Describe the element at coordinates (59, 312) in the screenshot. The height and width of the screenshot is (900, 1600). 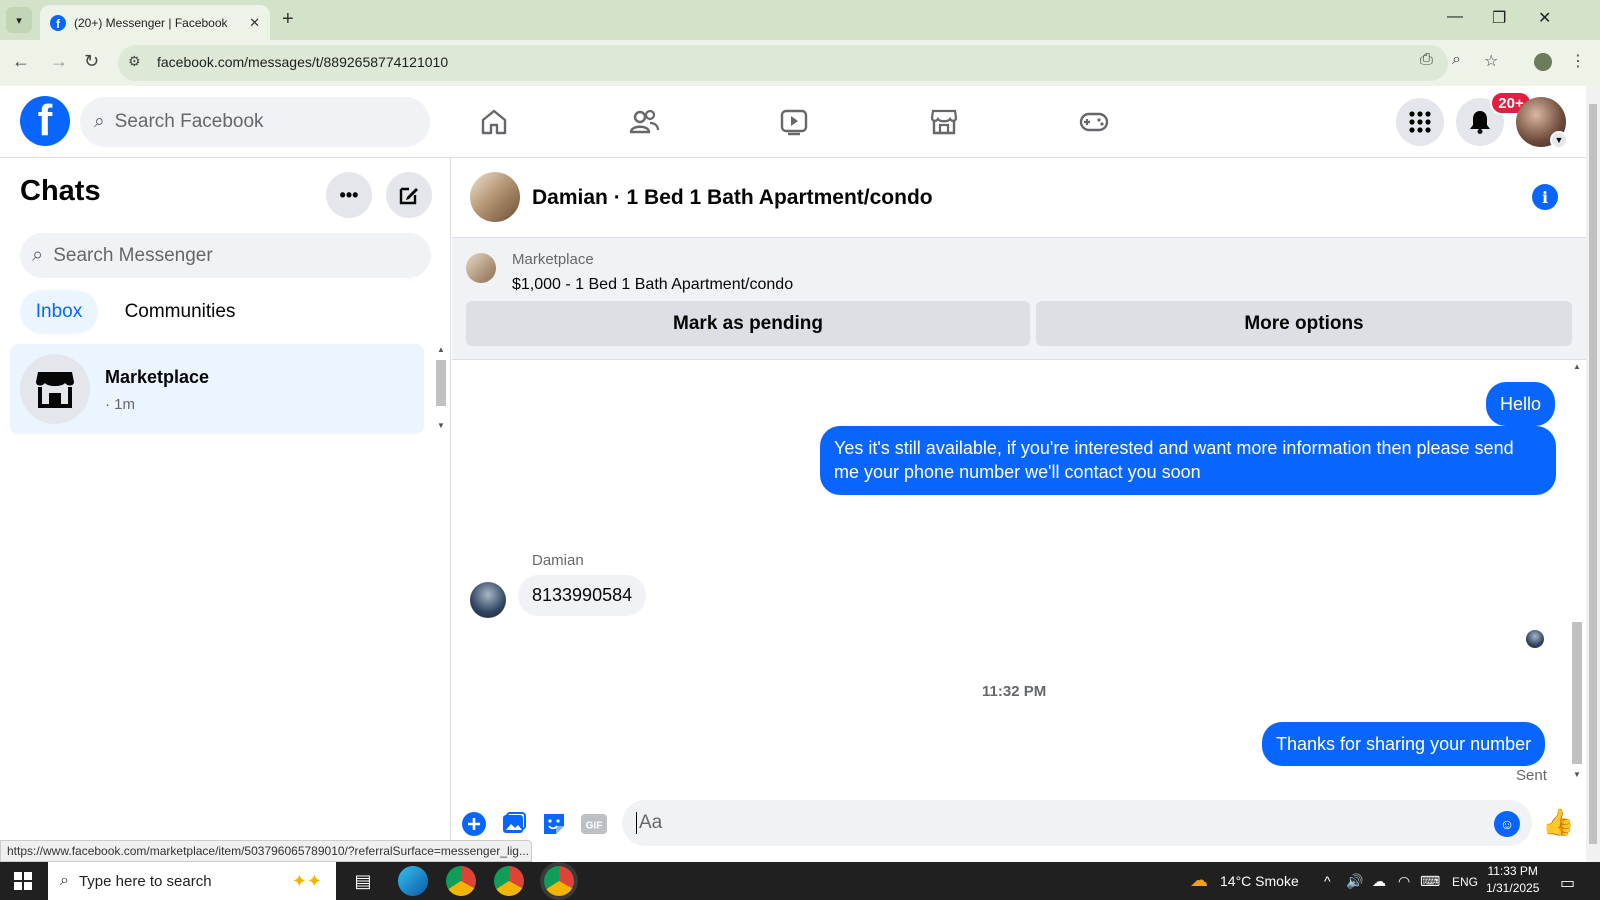
I see `tab-inbox: Inbox` at that location.